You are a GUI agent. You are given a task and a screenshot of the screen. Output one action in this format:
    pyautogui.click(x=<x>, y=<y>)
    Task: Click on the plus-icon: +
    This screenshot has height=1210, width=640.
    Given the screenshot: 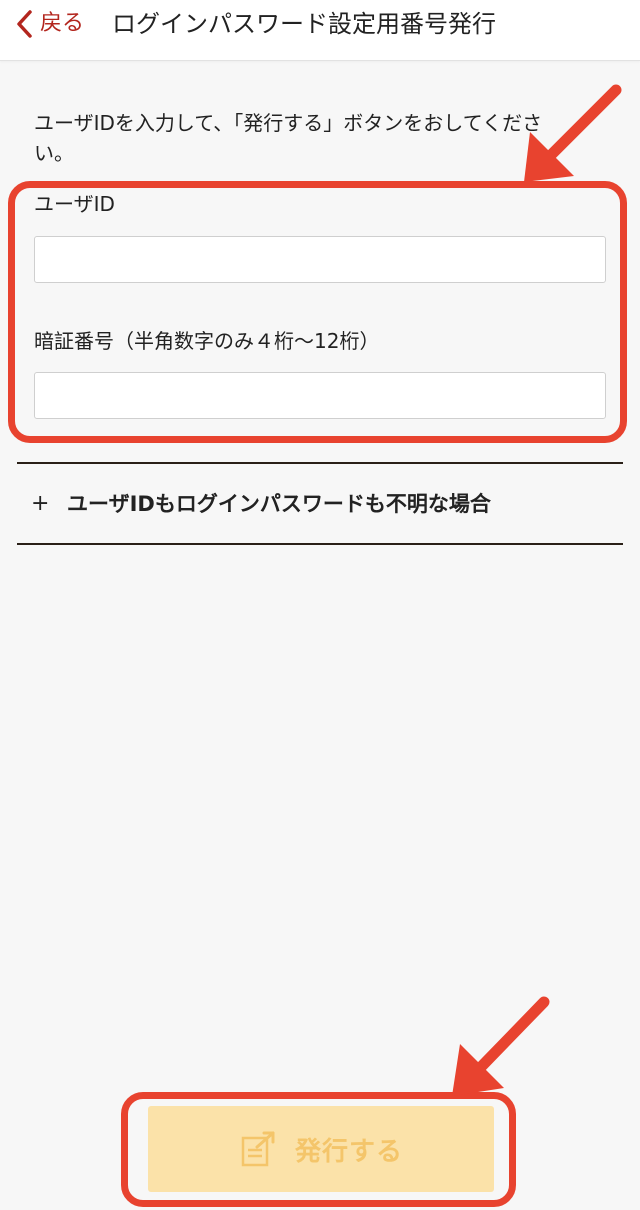 What is the action you would take?
    pyautogui.click(x=40, y=503)
    